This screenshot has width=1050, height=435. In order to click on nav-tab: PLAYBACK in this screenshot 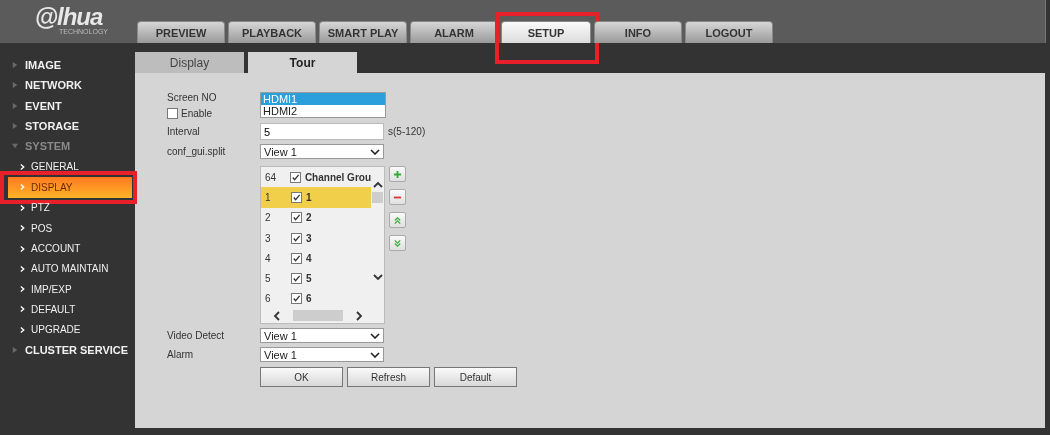, I will do `click(272, 32)`.